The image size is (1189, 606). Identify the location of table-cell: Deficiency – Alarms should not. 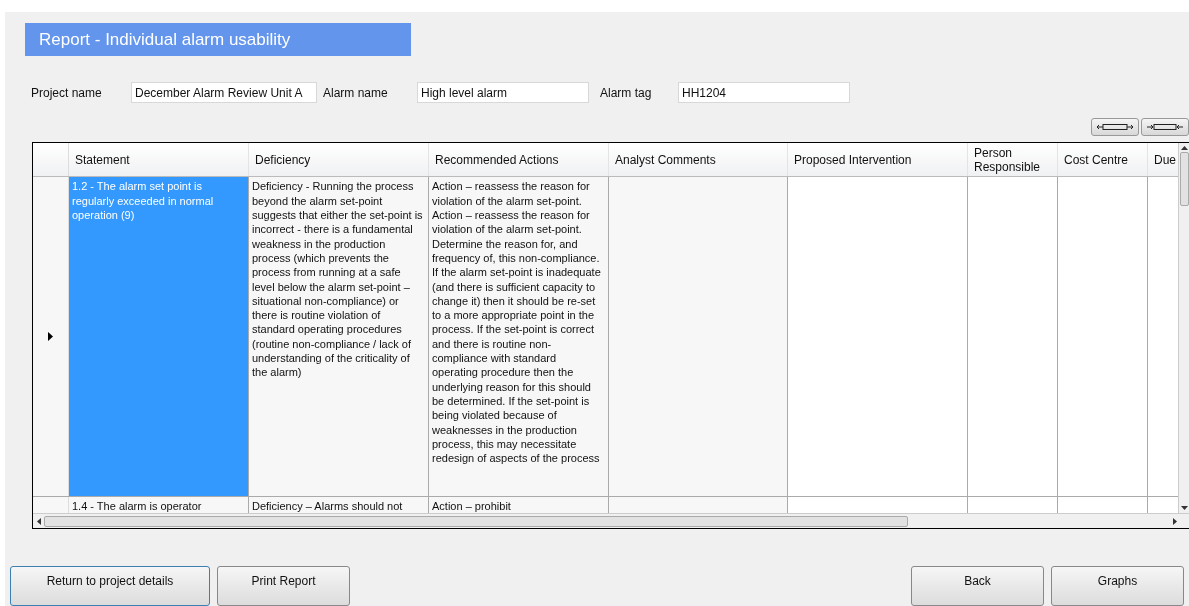
(339, 505).